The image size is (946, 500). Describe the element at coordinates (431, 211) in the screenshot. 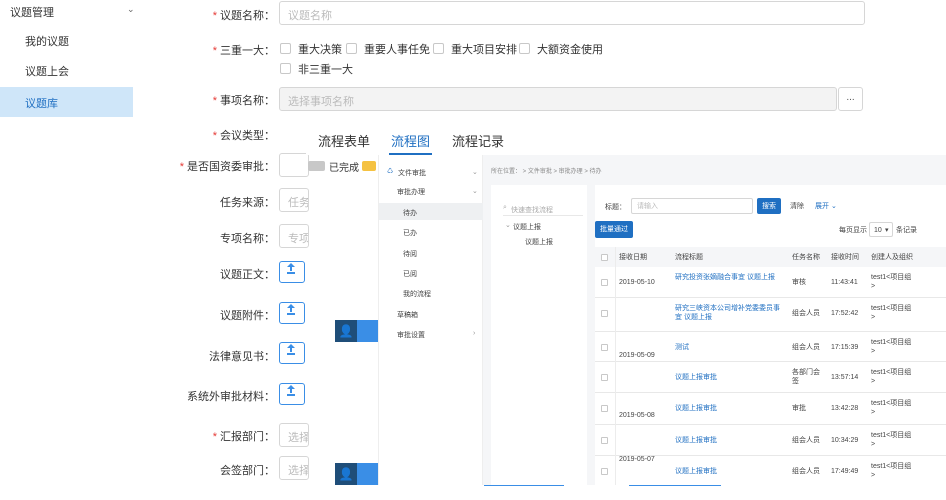

I see `nav-selected-bg` at that location.